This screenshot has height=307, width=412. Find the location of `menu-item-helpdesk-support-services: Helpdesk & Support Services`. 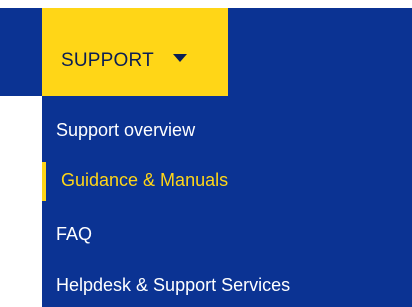

menu-item-helpdesk-support-services: Helpdesk & Support Services is located at coordinates (227, 283).